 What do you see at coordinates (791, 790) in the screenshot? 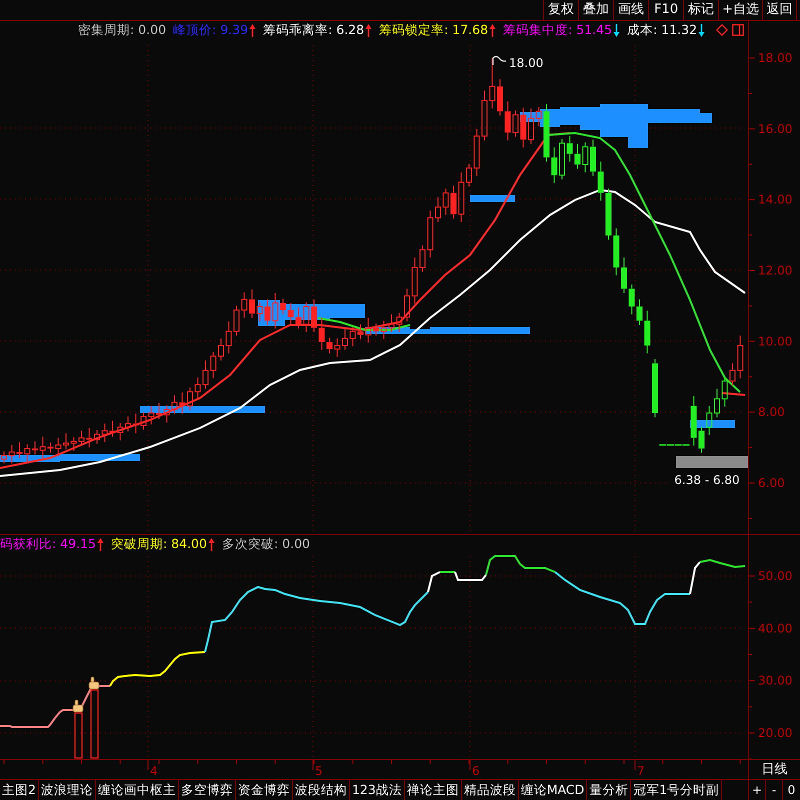
I see `zoom-button: 0` at bounding box center [791, 790].